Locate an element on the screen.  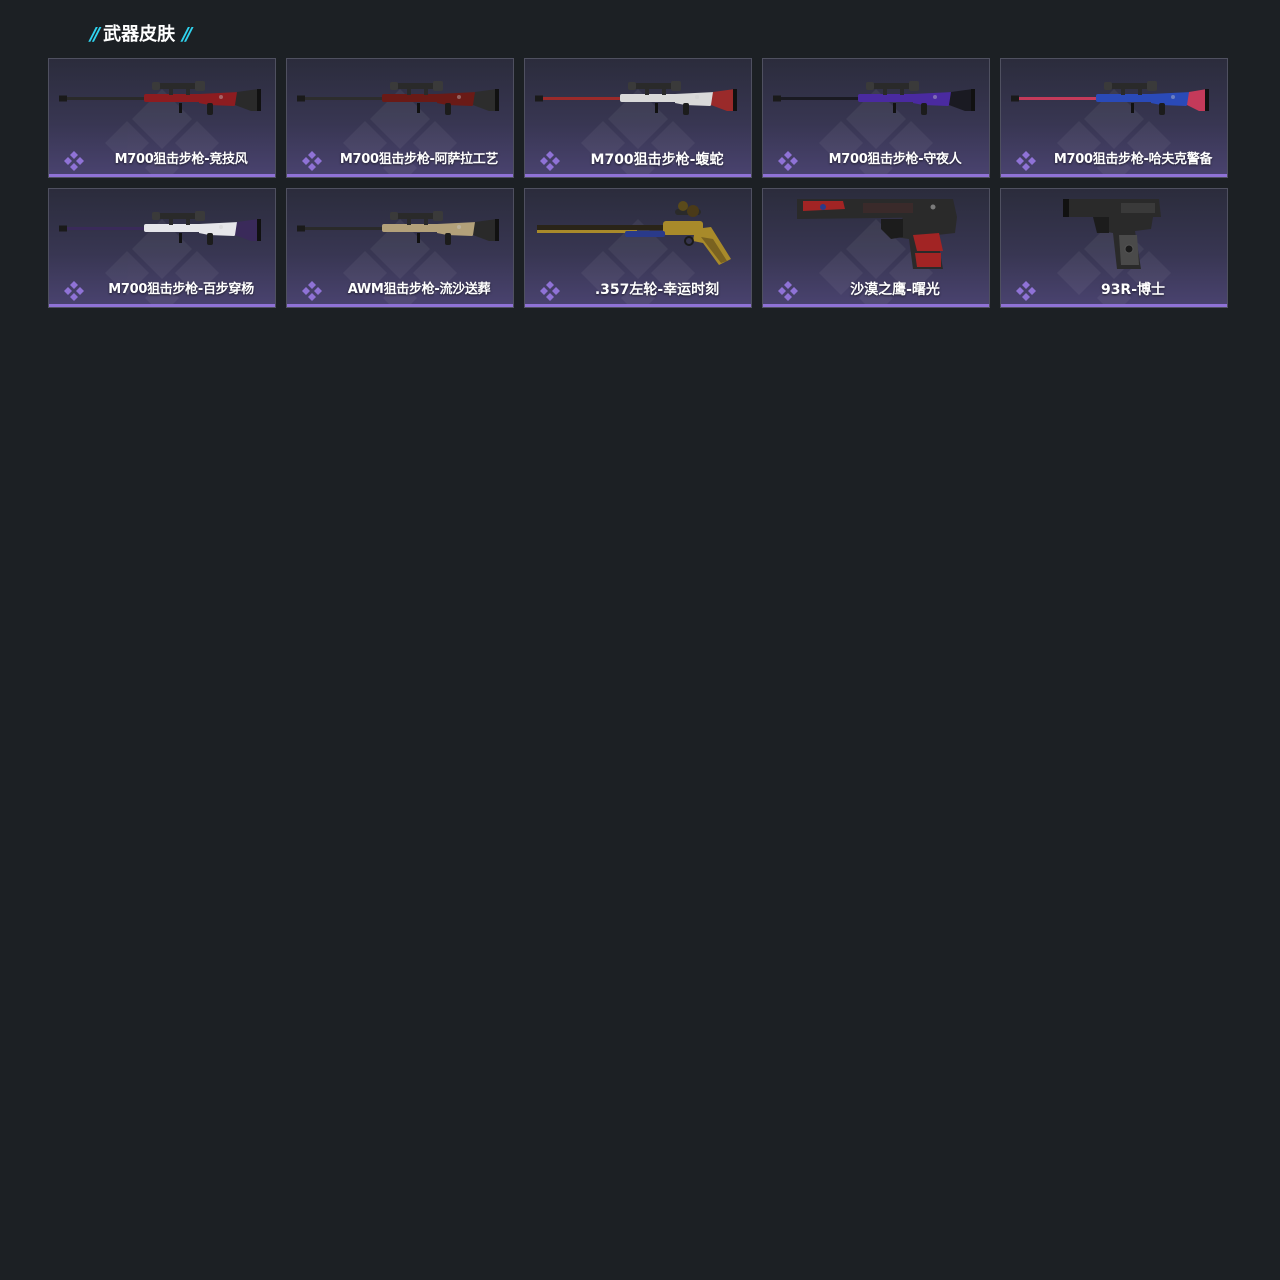
skin-label-row: M700狙击步枪-哈夫克警备 is located at coordinates (1114, 160).